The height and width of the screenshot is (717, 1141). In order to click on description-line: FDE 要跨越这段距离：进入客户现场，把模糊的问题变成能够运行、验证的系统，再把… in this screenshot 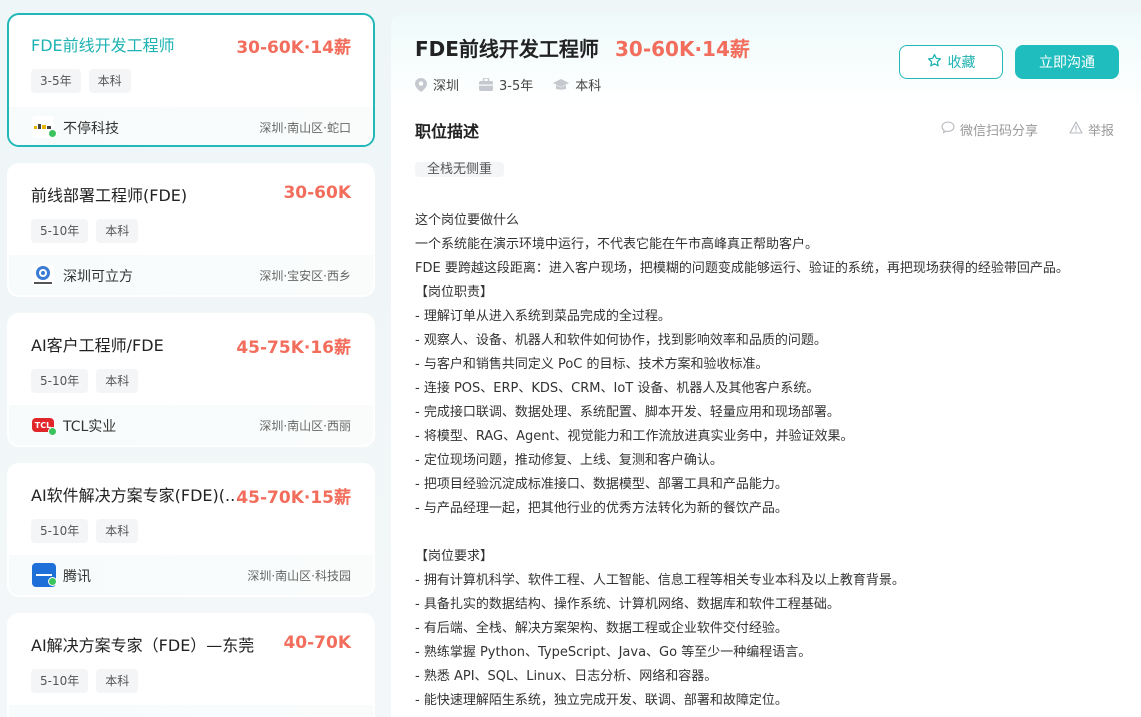, I will do `click(742, 268)`.